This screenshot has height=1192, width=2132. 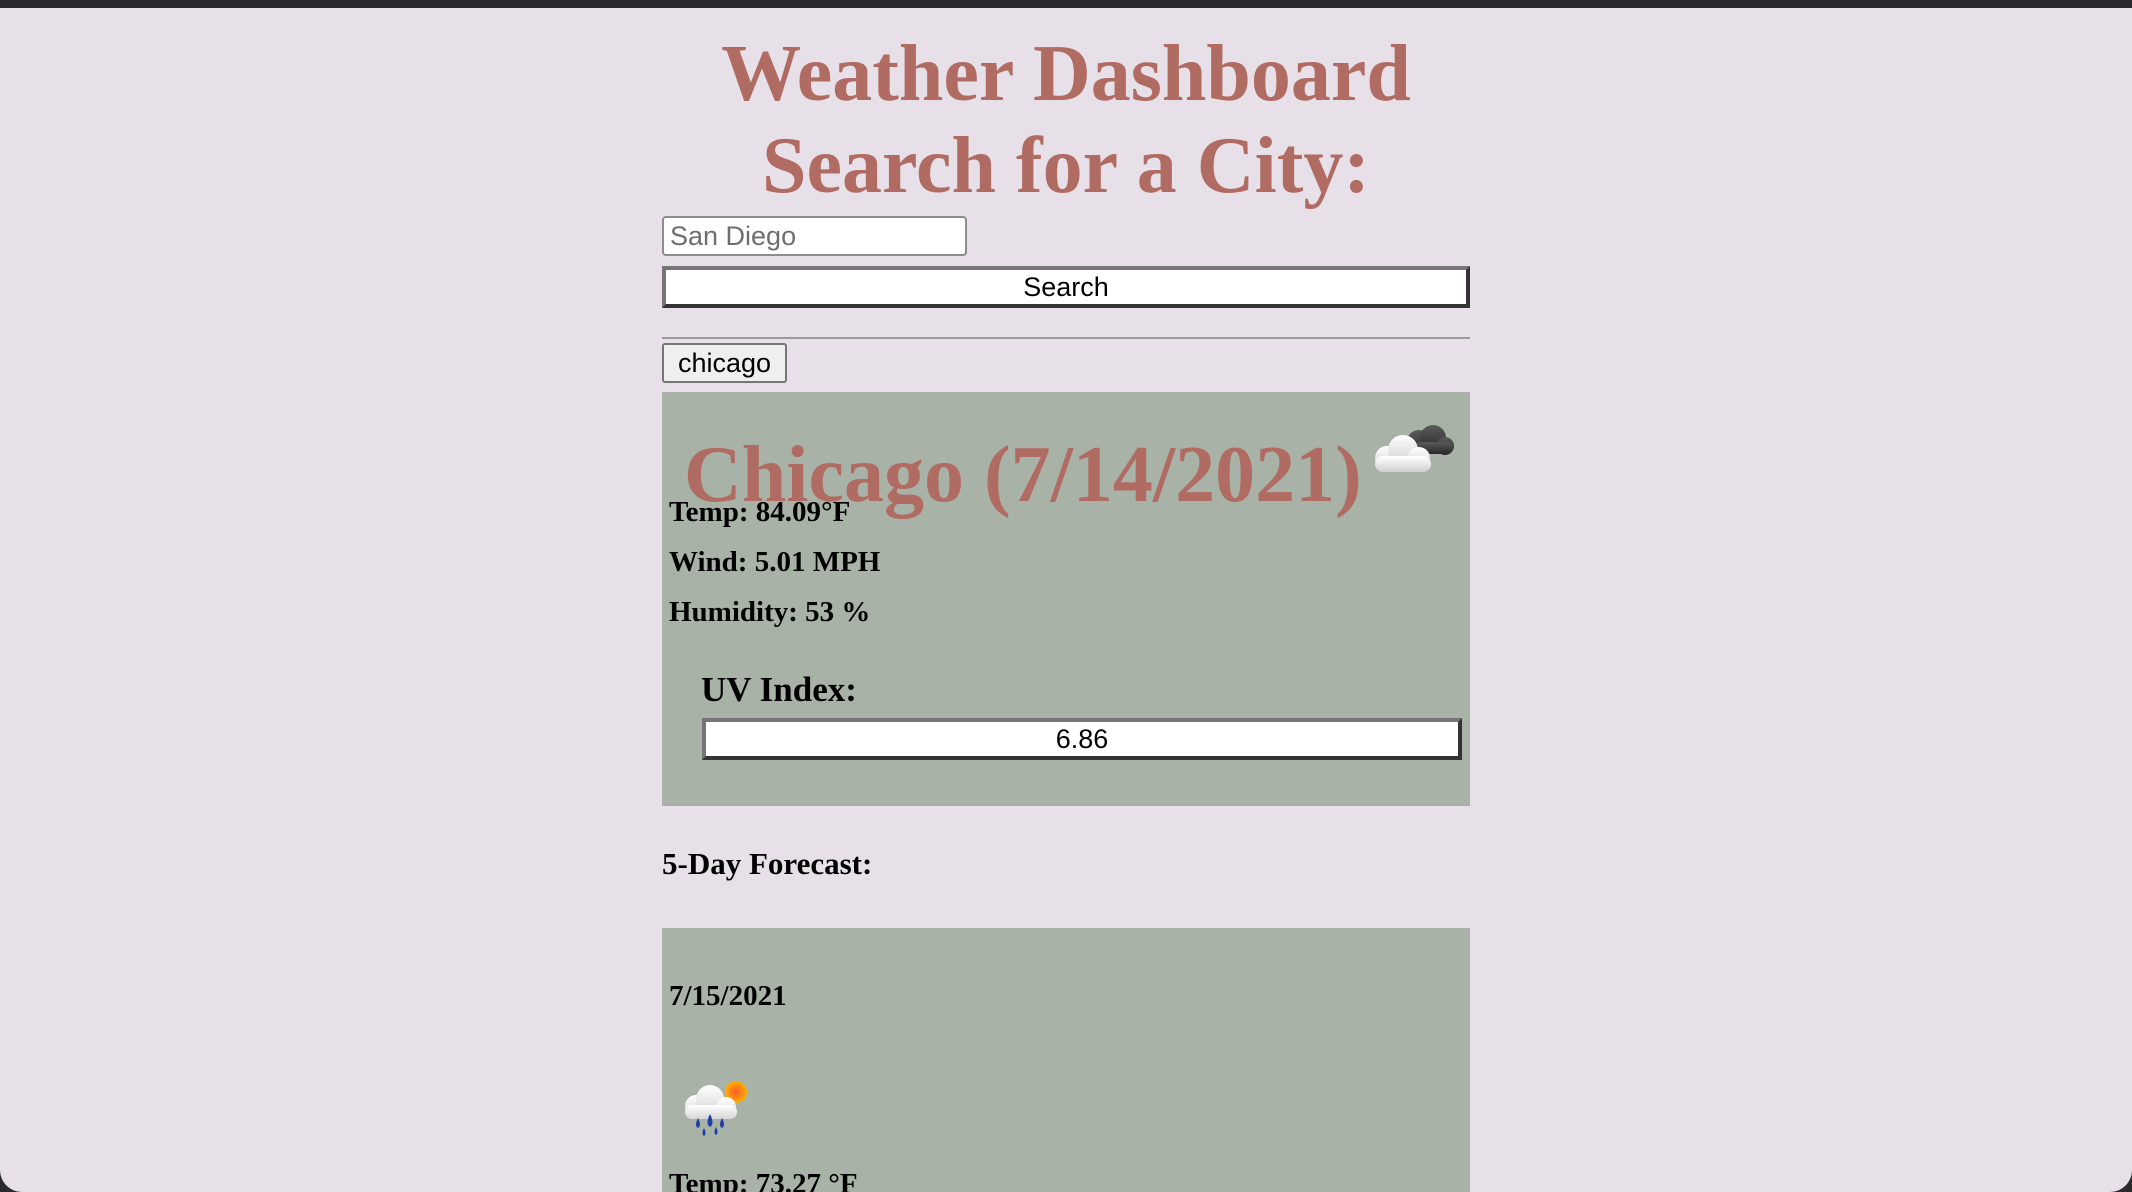 I want to click on current-wind: Wind: 5.01 MPH, so click(x=775, y=562).